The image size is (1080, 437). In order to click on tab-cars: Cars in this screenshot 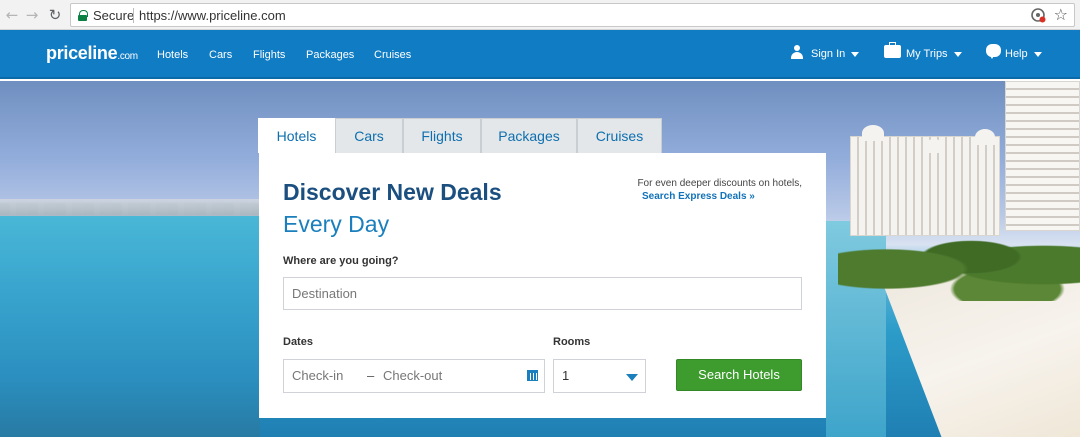, I will do `click(369, 135)`.